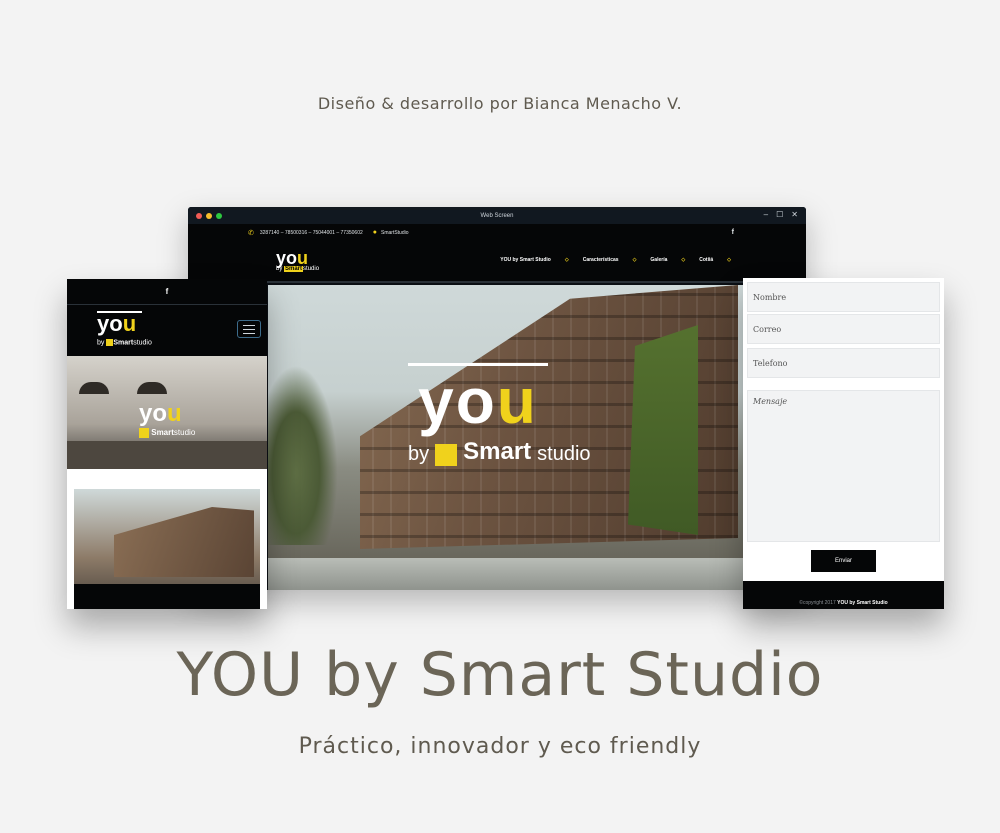  Describe the element at coordinates (184, 433) in the screenshot. I see `mobile-hero-studio: studio` at that location.